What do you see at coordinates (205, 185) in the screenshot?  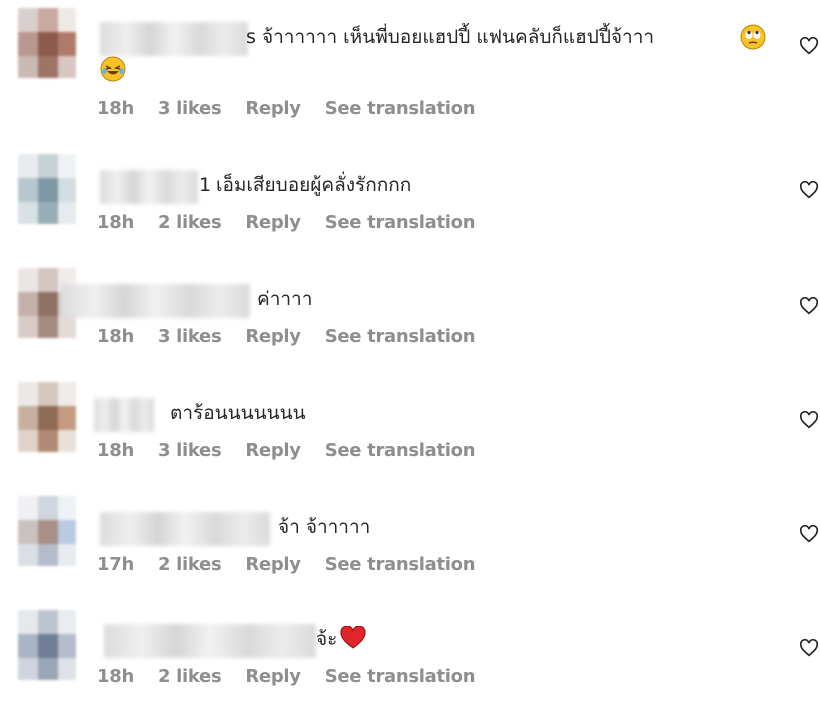 I see `username-tail: 1` at bounding box center [205, 185].